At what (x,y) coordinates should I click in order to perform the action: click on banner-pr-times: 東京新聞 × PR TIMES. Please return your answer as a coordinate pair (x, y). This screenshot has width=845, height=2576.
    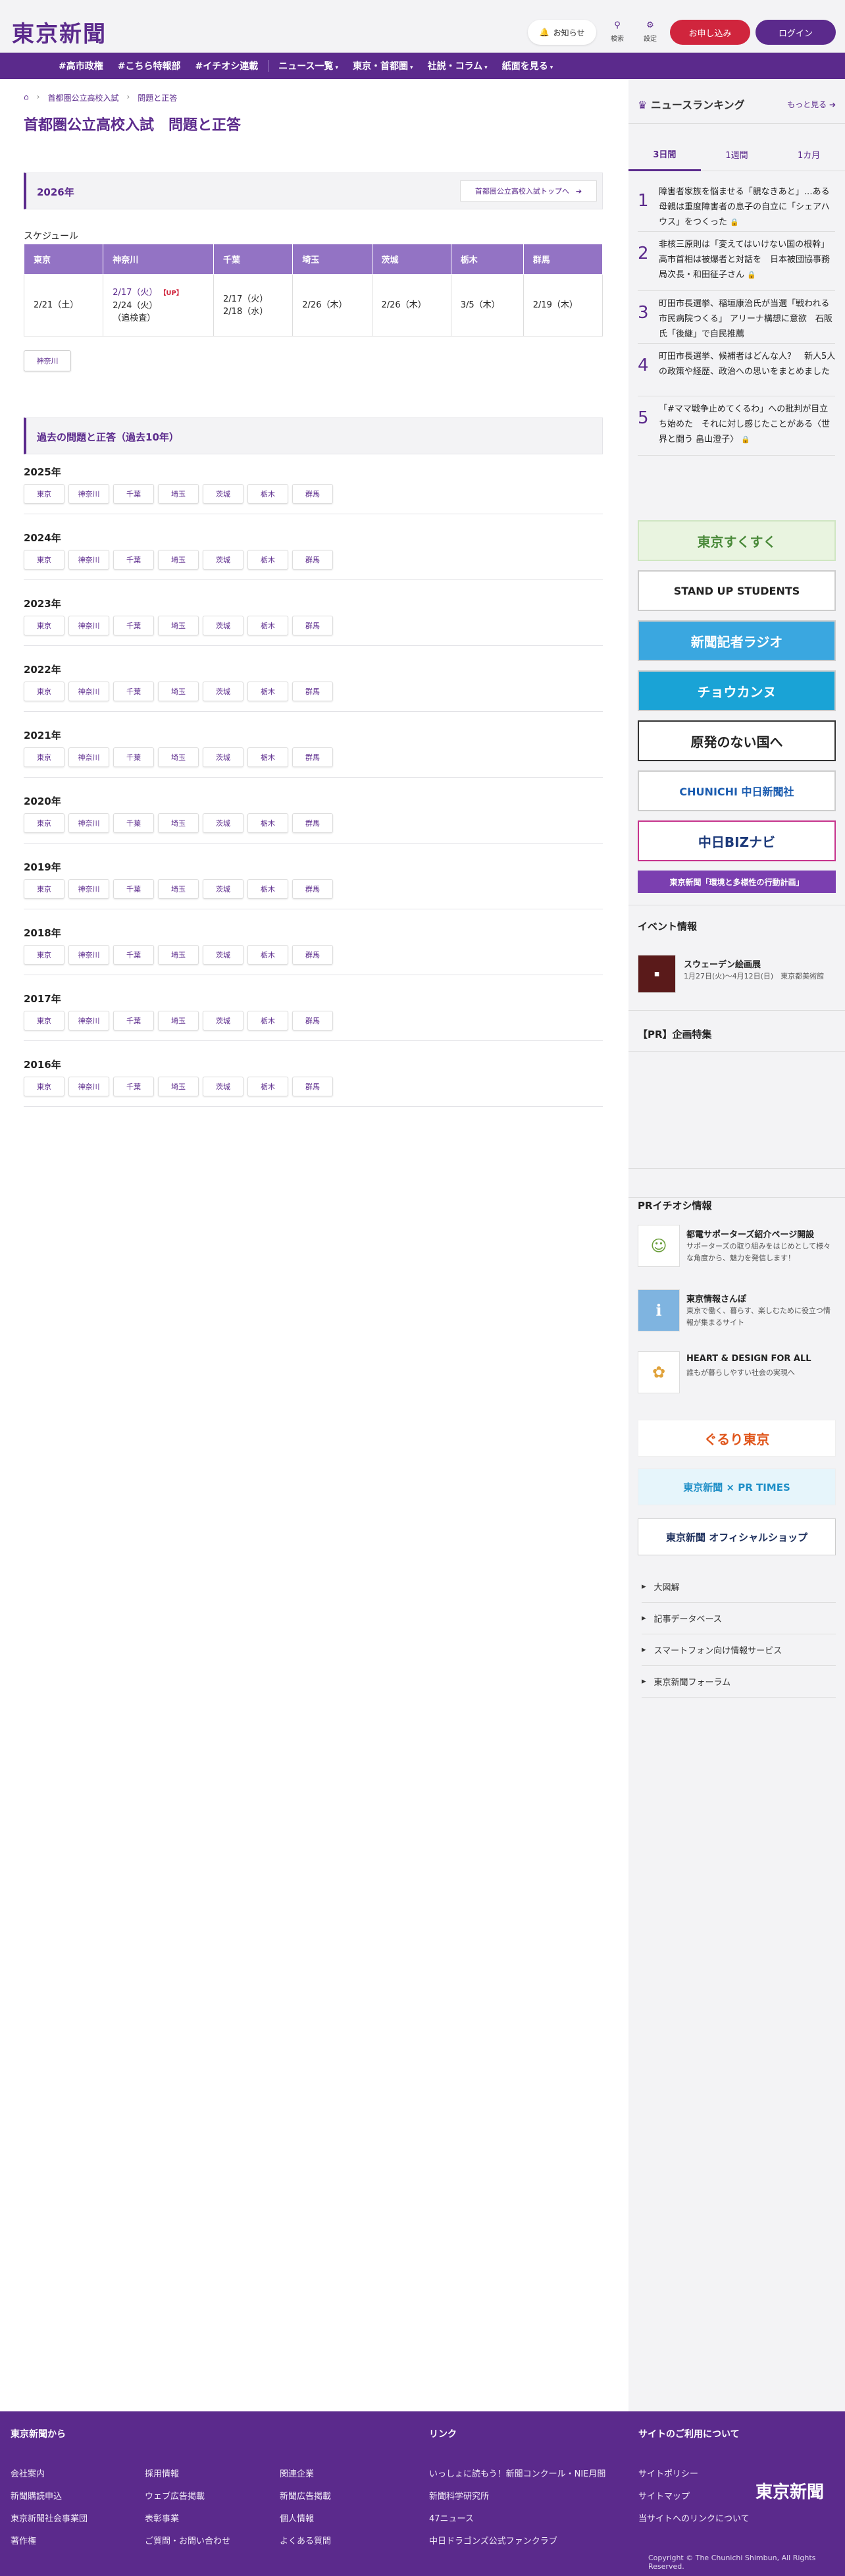
    Looking at the image, I should click on (737, 1487).